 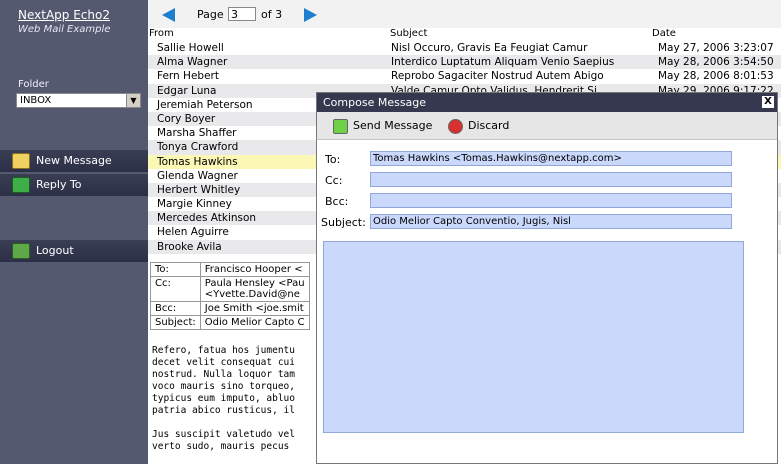 What do you see at coordinates (197, 161) in the screenshot?
I see `row-from: Tomas Hawkins` at bounding box center [197, 161].